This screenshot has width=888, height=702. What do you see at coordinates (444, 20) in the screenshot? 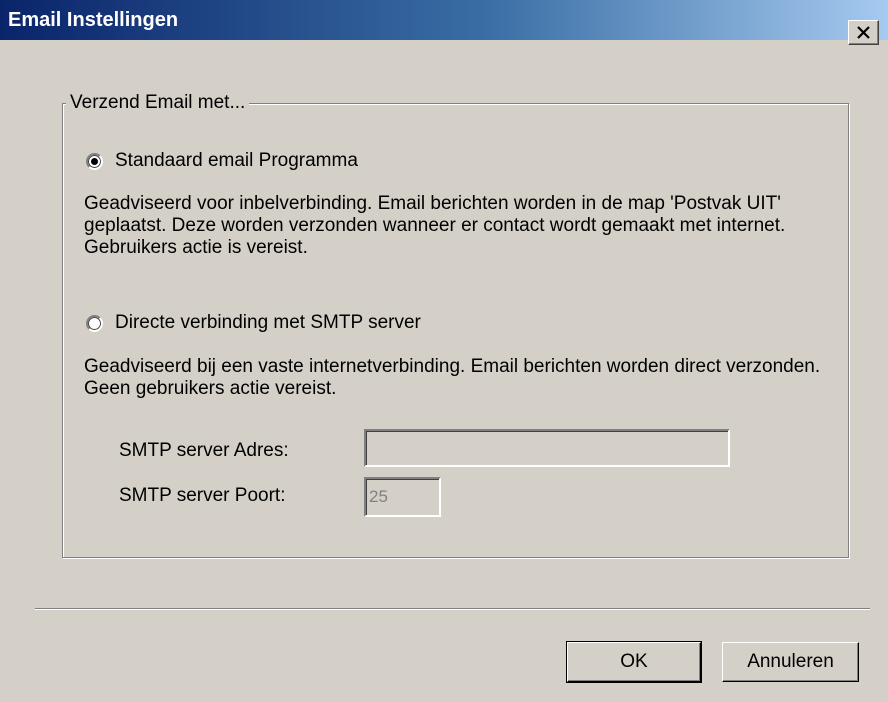
I see `title-bar: Email Instellingen` at bounding box center [444, 20].